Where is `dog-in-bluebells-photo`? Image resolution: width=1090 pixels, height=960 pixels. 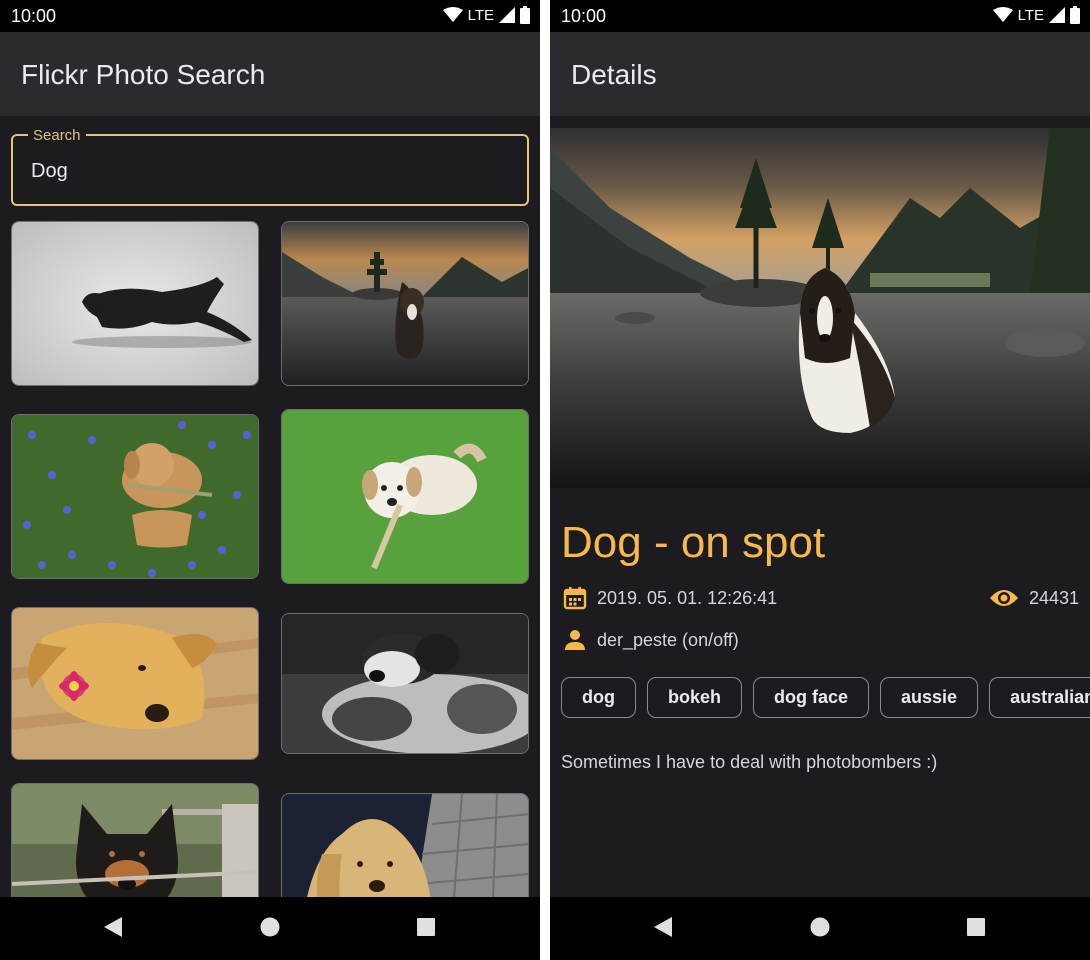
dog-in-bluebells-photo is located at coordinates (135, 496).